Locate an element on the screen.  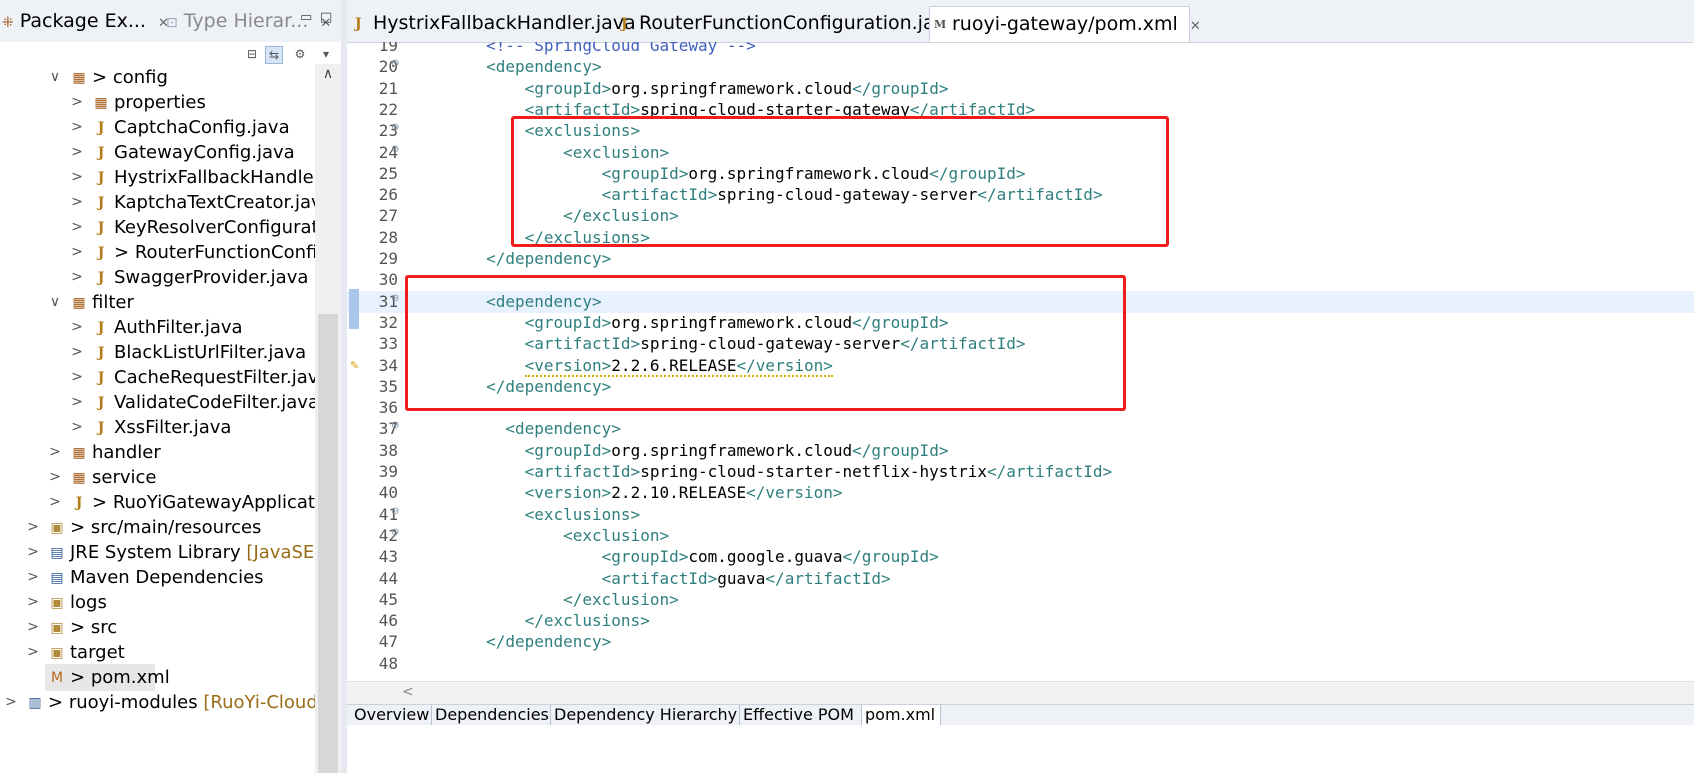
tree-item: > ▥ > ruoyi-modules [RuoYi-Cloud ma is located at coordinates (170, 702).